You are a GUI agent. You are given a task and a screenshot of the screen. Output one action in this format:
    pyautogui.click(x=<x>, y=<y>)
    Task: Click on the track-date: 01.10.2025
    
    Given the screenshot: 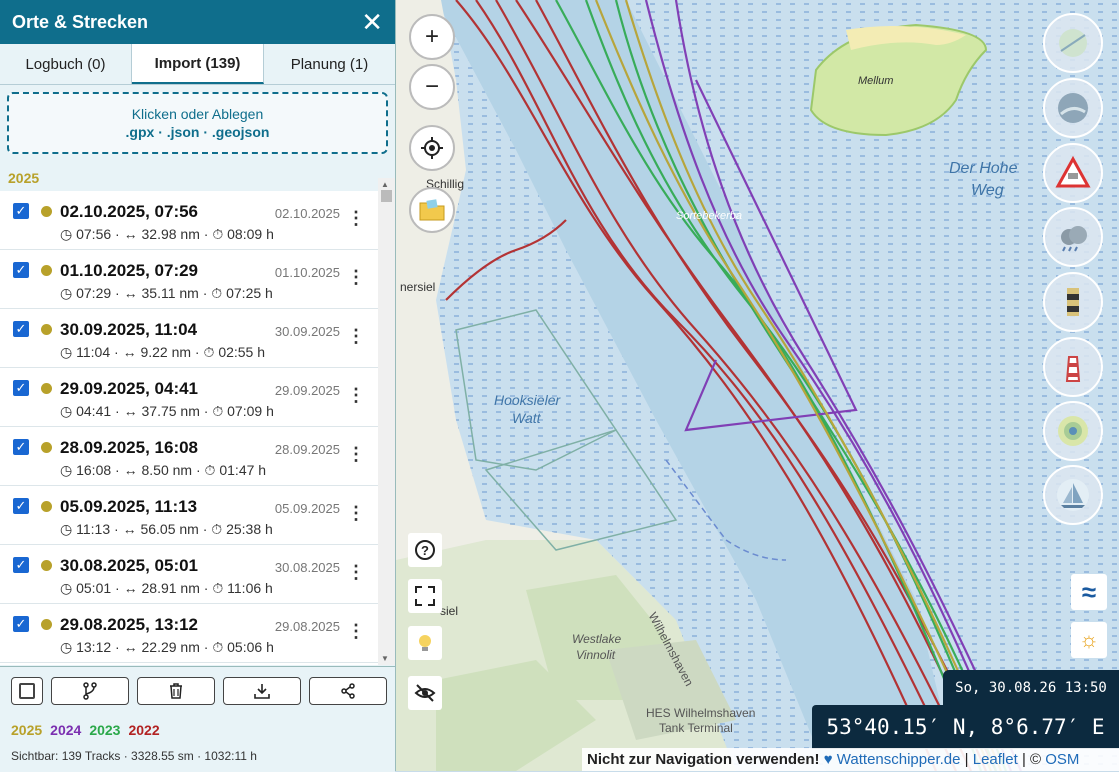 What is the action you would take?
    pyautogui.click(x=307, y=272)
    